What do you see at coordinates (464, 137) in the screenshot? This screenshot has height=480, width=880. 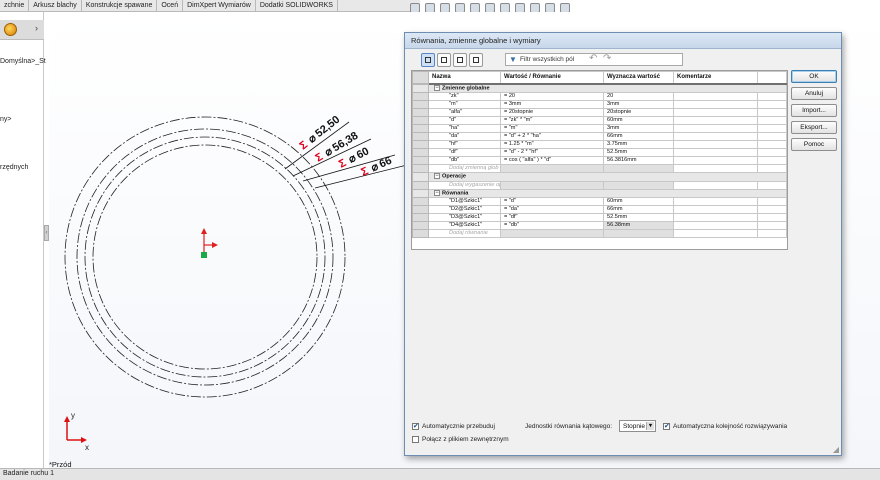 I see `variable-name: "da"` at bounding box center [464, 137].